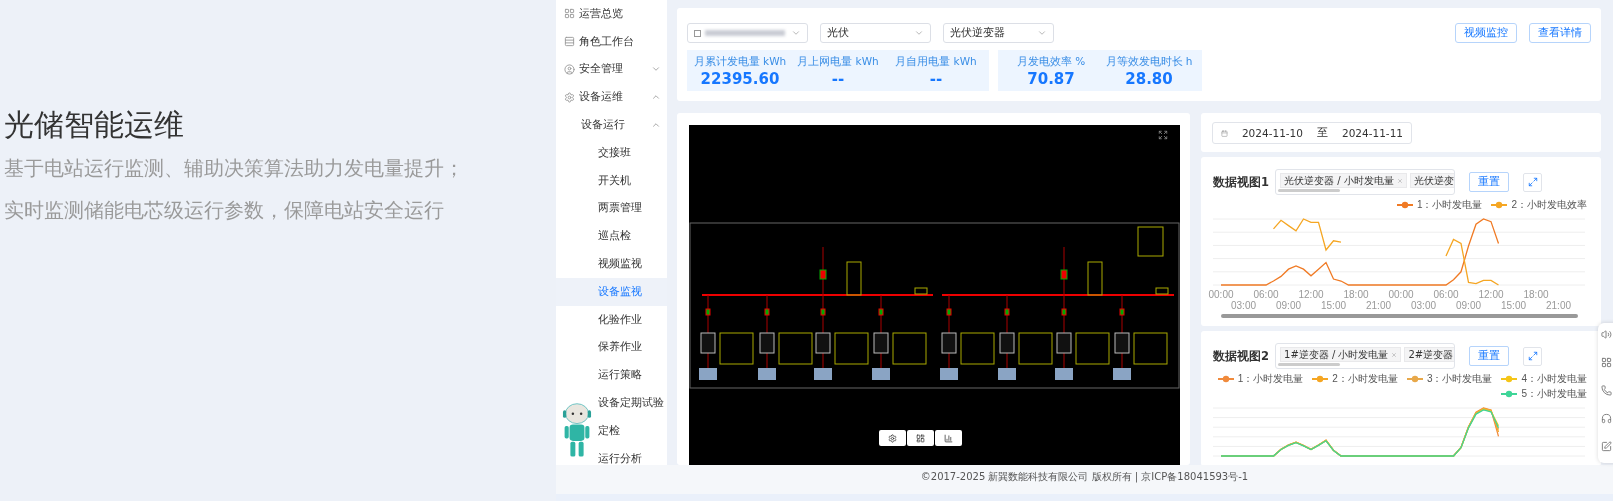 The width and height of the screenshot is (1613, 501). Describe the element at coordinates (94, 125) in the screenshot. I see `hero-title: 光储智能运维` at that location.